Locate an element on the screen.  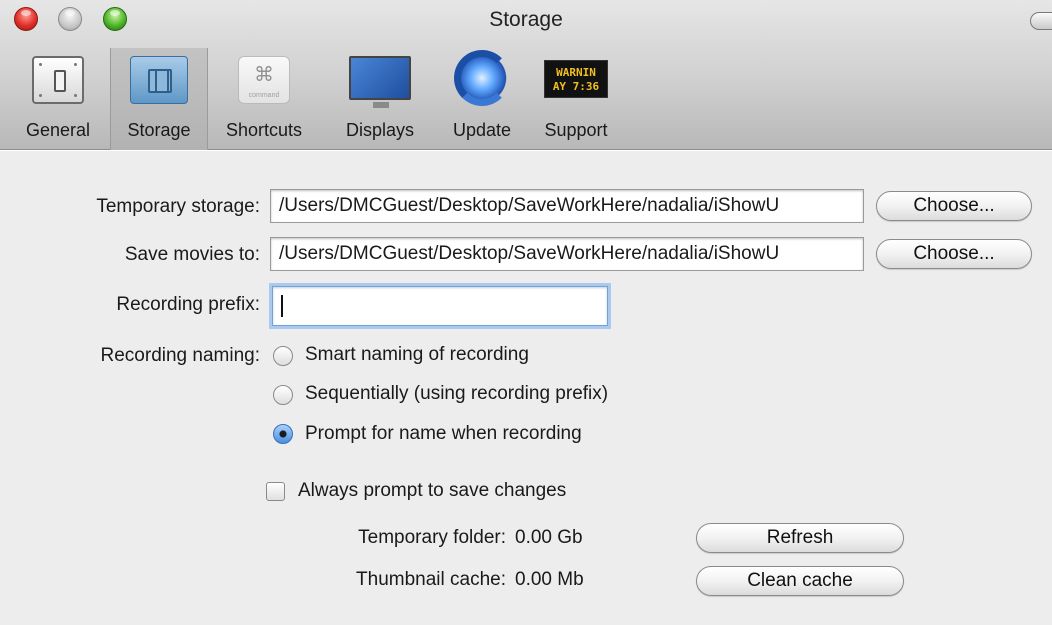
command-key-caption: command is located at coordinates (264, 95).